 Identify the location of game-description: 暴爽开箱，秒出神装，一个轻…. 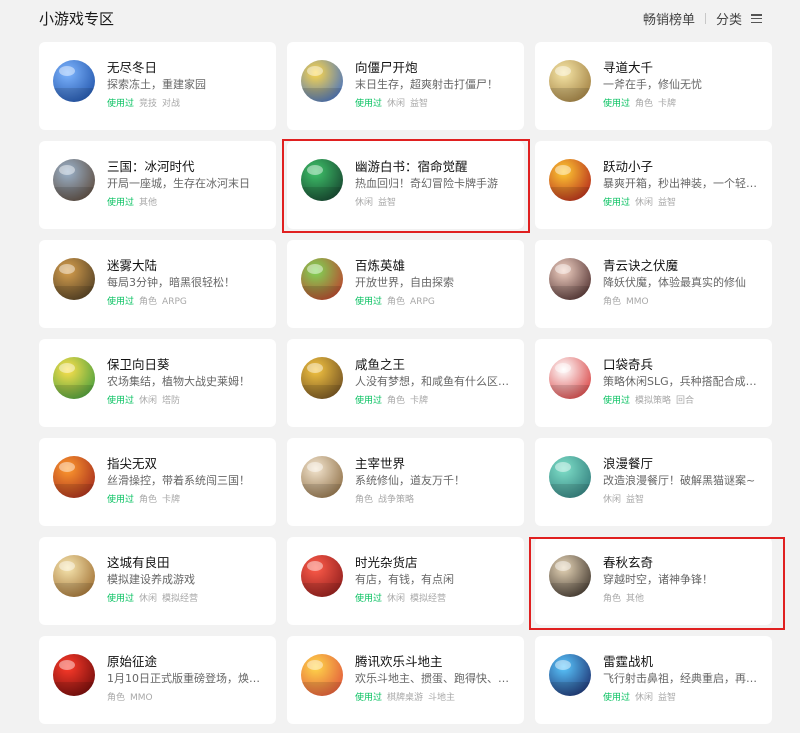
(680, 183).